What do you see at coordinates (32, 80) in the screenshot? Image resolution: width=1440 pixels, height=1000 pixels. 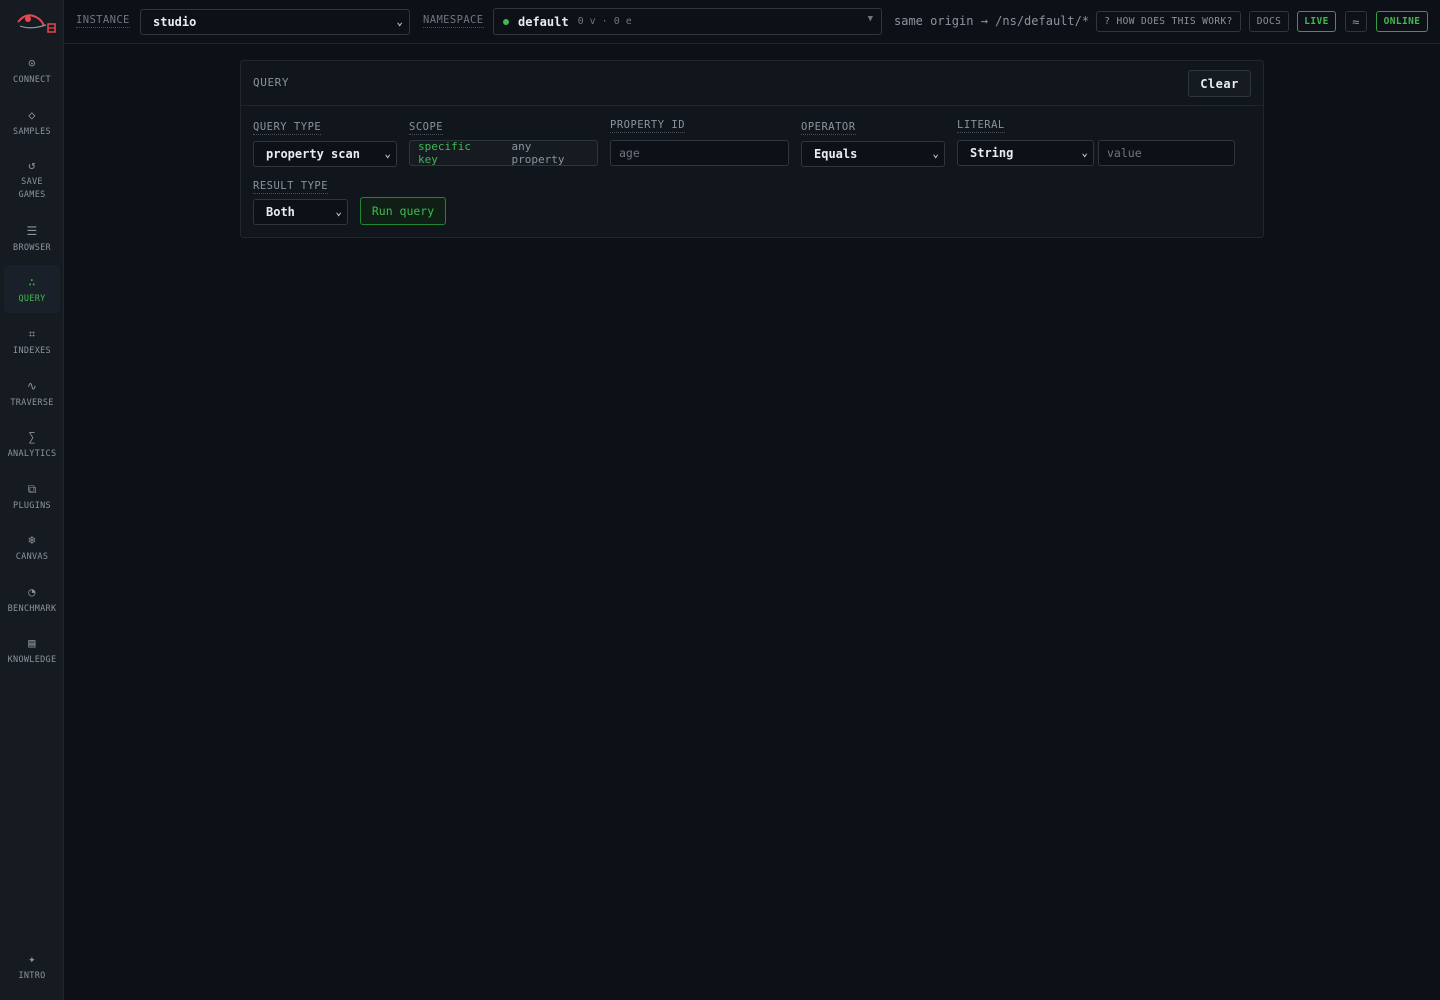 I see `nav-label: CONNECT` at bounding box center [32, 80].